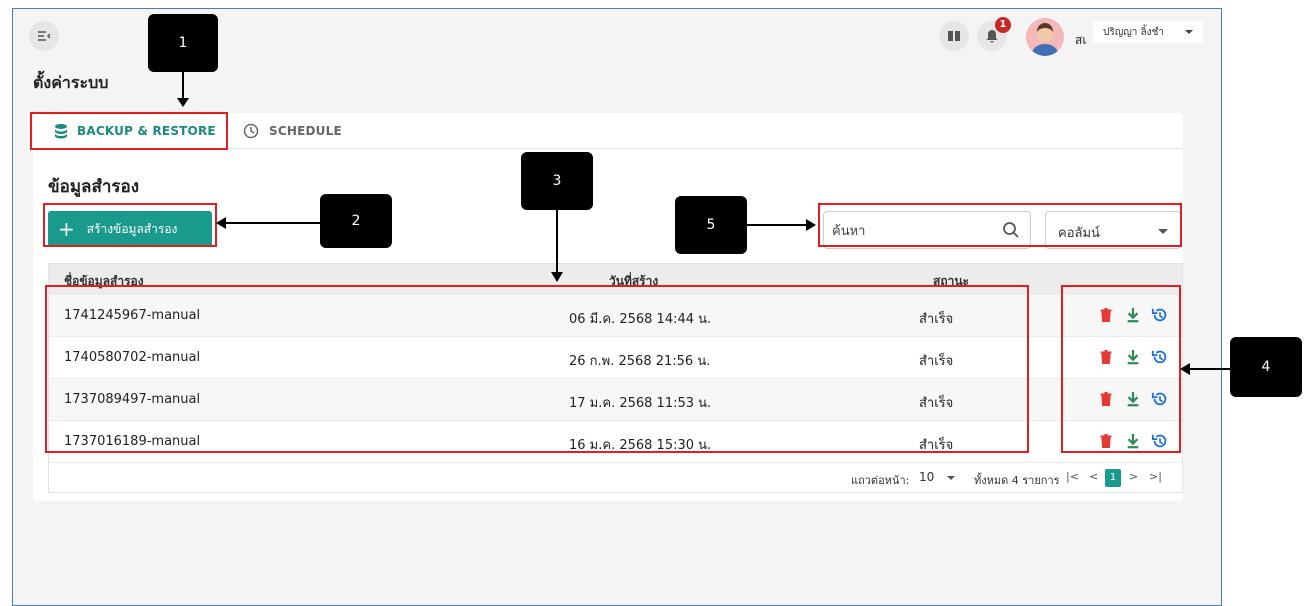 The image size is (1306, 606). I want to click on callout-4-arrow, so click(1210, 369).